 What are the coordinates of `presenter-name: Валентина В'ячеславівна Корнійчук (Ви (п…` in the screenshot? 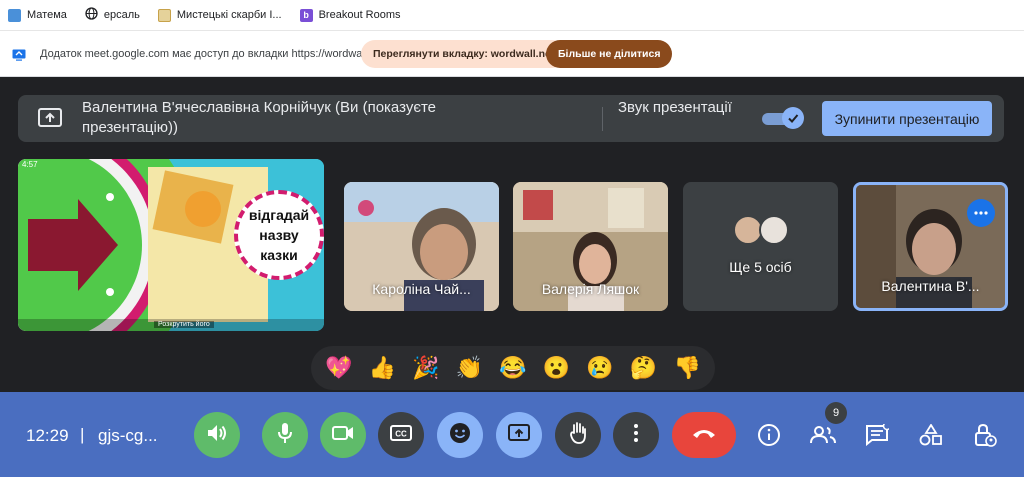 It's located at (259, 117).